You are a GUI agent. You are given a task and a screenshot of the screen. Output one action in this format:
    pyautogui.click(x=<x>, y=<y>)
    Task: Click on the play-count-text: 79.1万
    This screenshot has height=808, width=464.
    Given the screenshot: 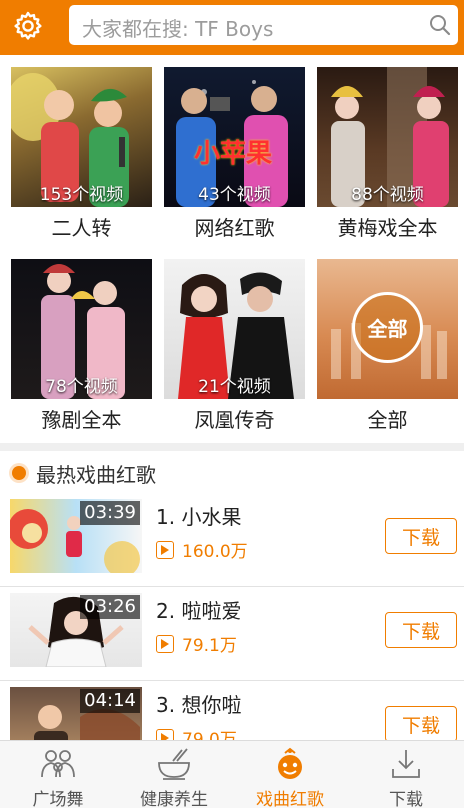 What is the action you would take?
    pyautogui.click(x=209, y=646)
    